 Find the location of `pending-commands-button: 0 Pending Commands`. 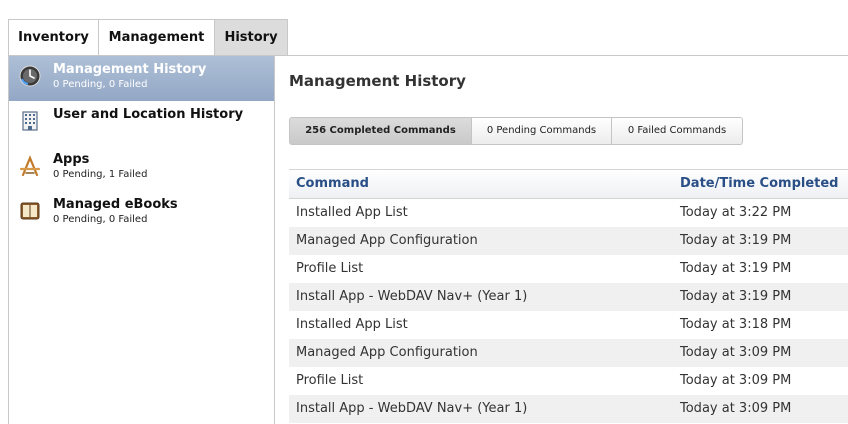

pending-commands-button: 0 Pending Commands is located at coordinates (541, 131).